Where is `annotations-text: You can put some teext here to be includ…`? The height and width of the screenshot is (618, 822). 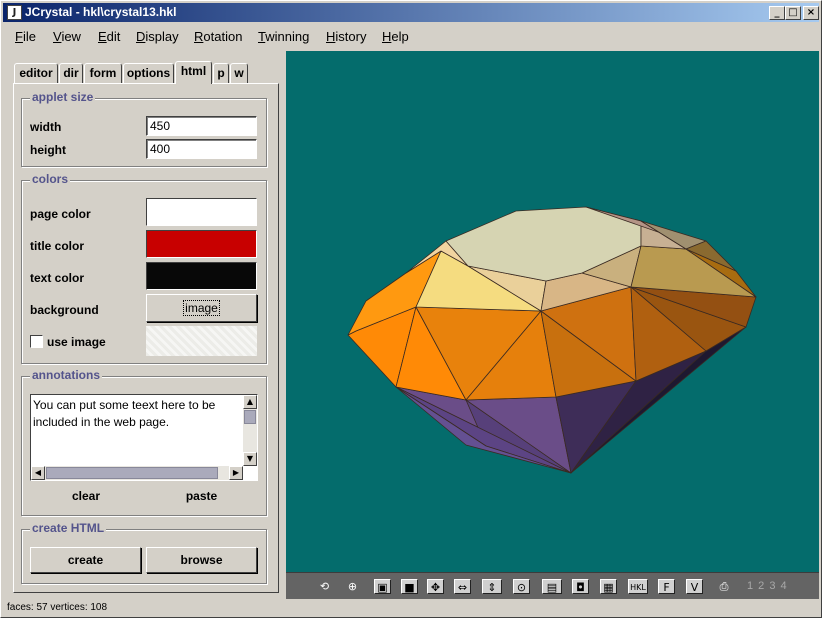
annotations-text: You can put some teext here to be includ… is located at coordinates (126, 413).